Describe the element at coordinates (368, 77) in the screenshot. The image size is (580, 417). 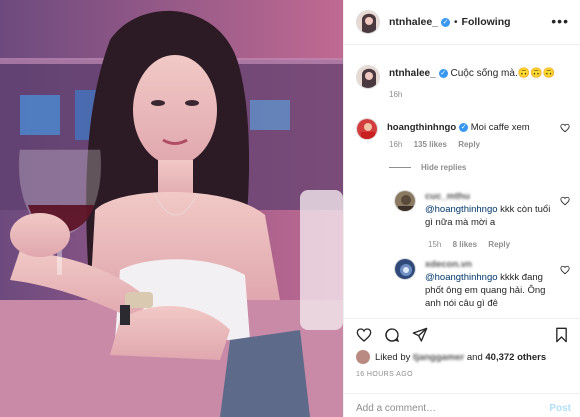
I see `caption-avatar` at that location.